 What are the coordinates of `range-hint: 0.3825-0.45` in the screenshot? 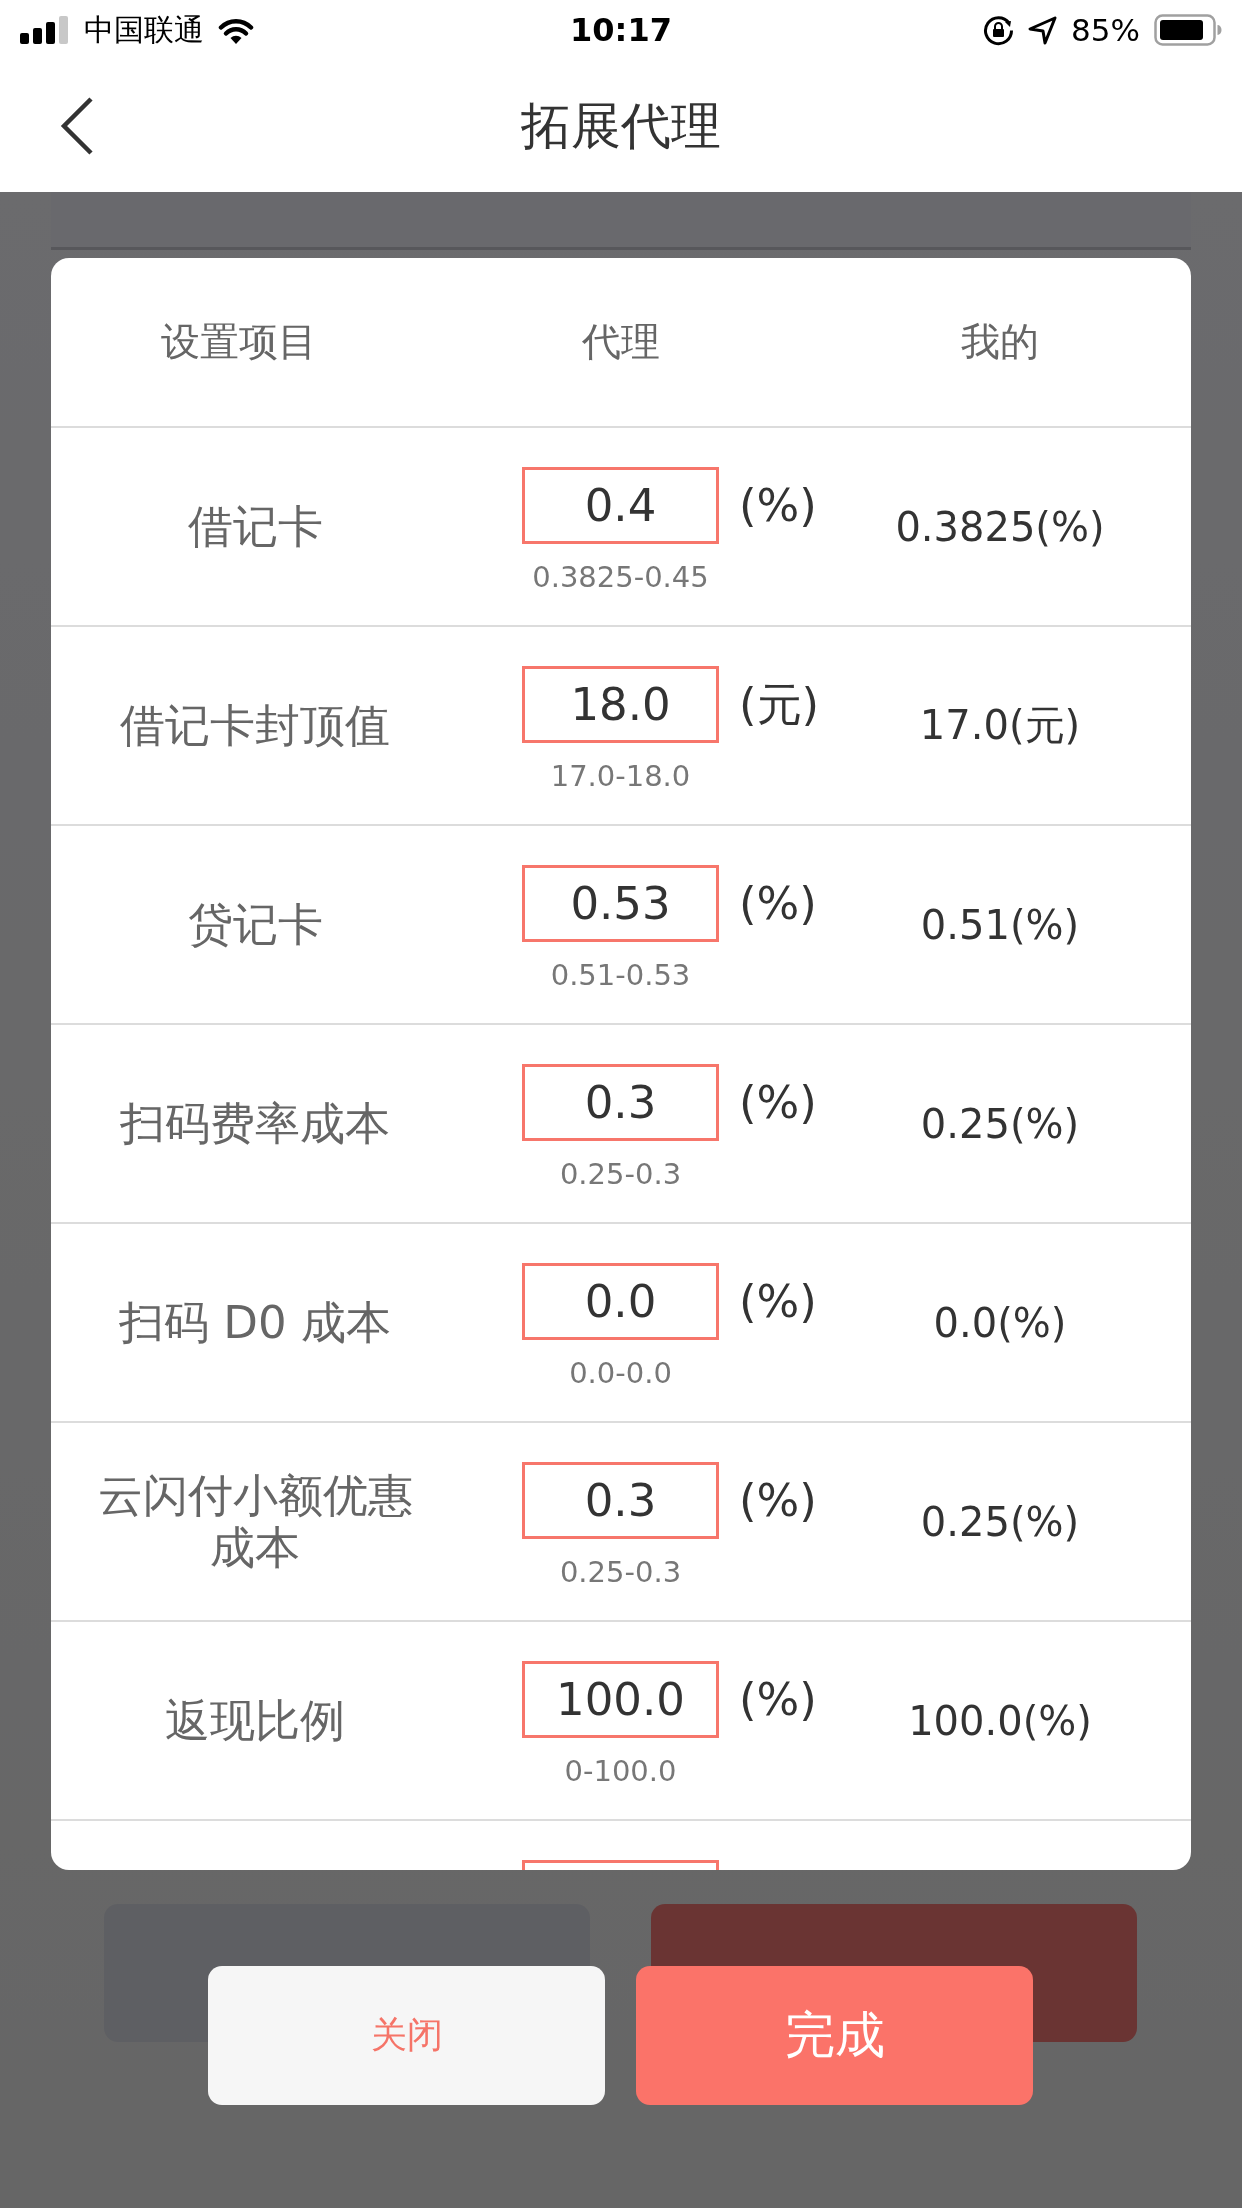 It's located at (620, 577).